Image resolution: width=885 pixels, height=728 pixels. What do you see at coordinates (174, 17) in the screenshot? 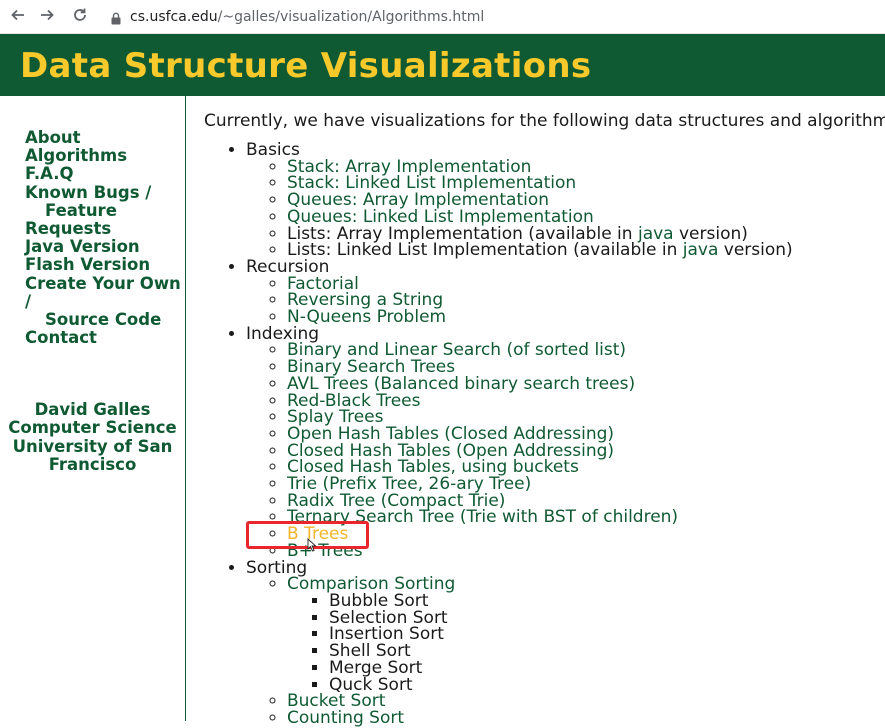
I see `url-host: cs.usfca.edu` at bounding box center [174, 17].